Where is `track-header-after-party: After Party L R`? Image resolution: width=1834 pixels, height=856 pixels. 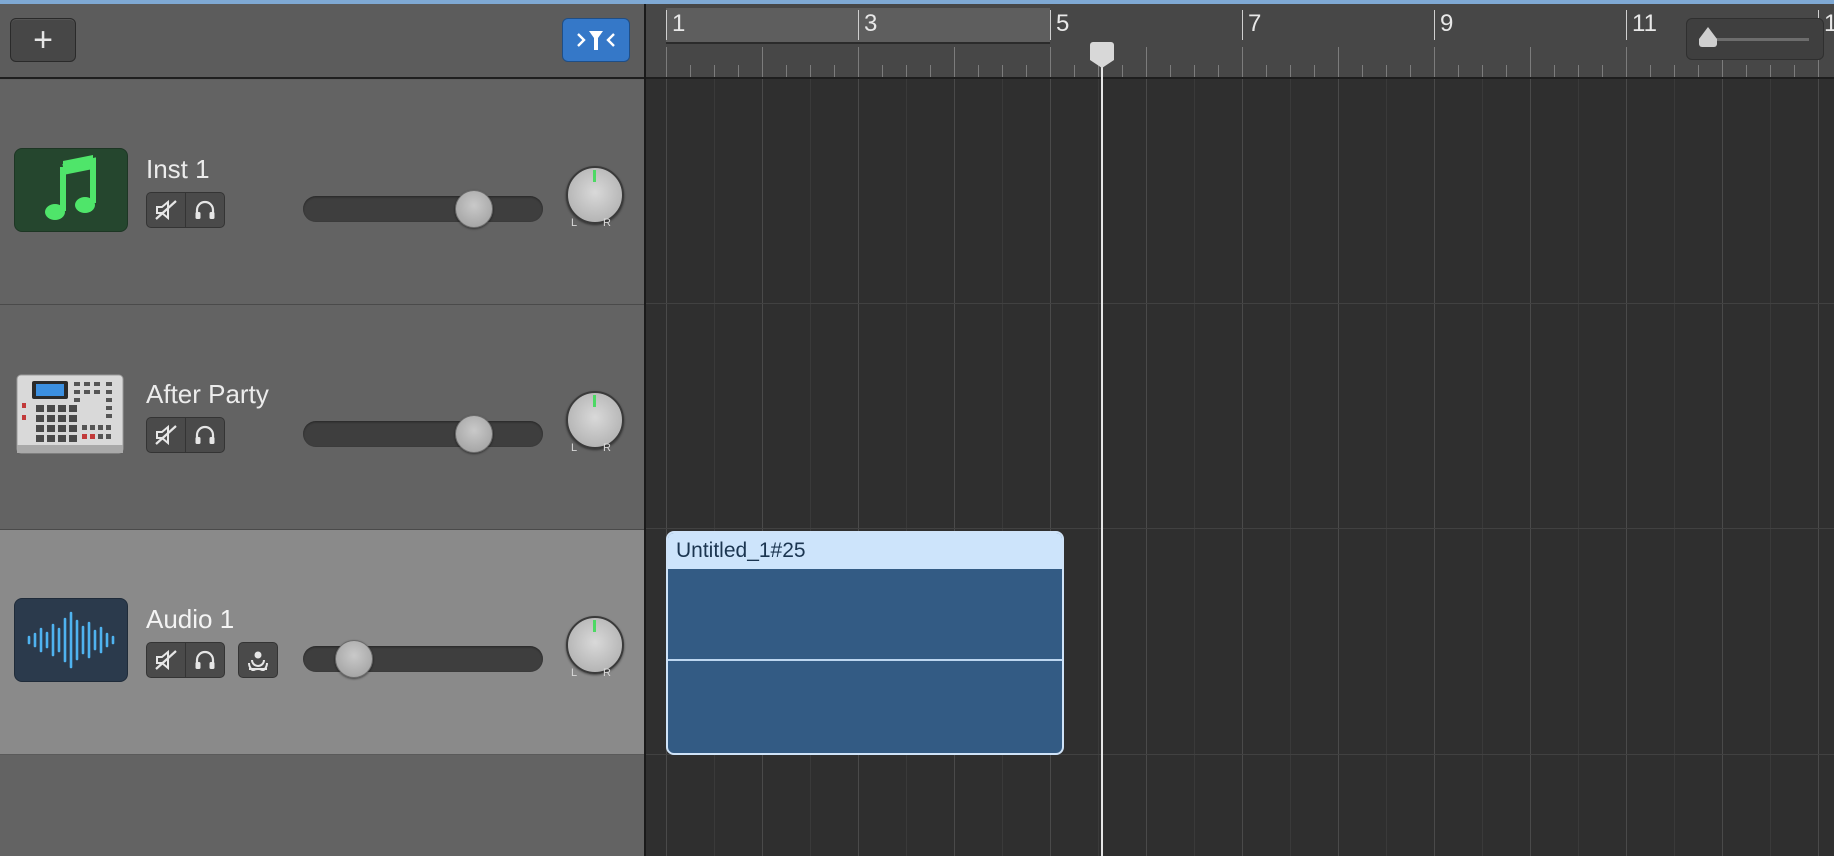 track-header-after-party: After Party L R is located at coordinates (322, 417).